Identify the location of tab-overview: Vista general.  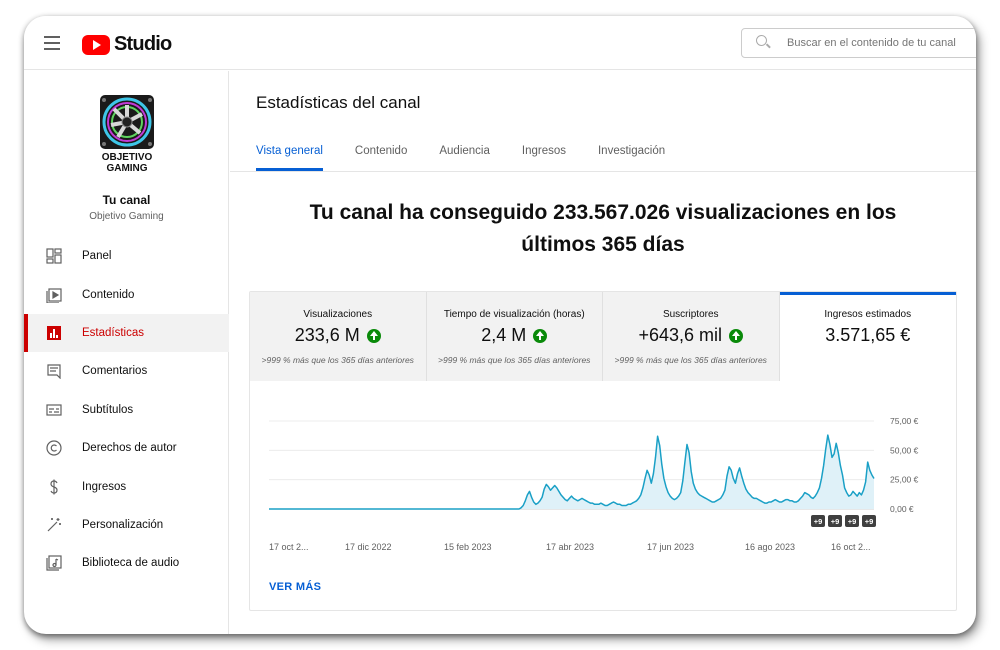
(289, 154).